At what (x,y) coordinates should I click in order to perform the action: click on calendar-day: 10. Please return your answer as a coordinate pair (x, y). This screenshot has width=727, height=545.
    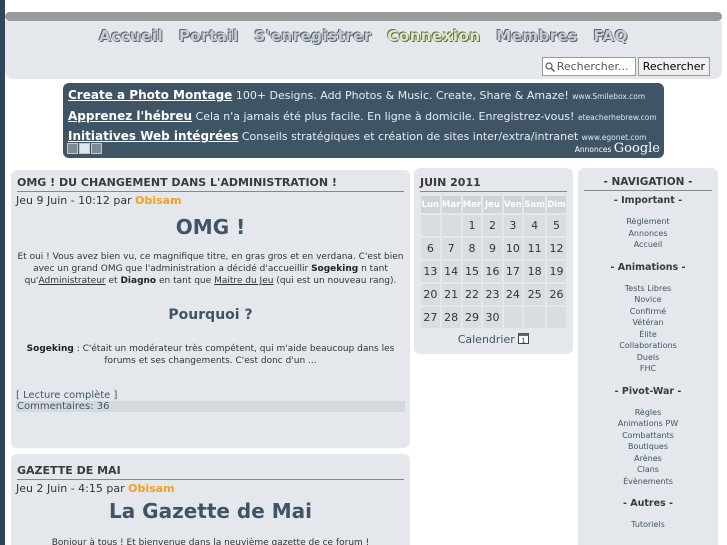
    Looking at the image, I should click on (513, 248).